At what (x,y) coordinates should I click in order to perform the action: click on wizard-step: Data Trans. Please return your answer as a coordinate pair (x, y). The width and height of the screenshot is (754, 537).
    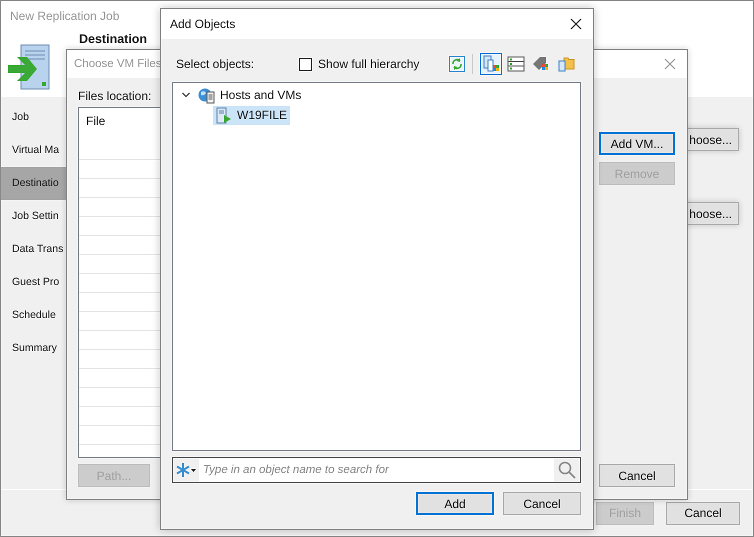
    Looking at the image, I should click on (34, 249).